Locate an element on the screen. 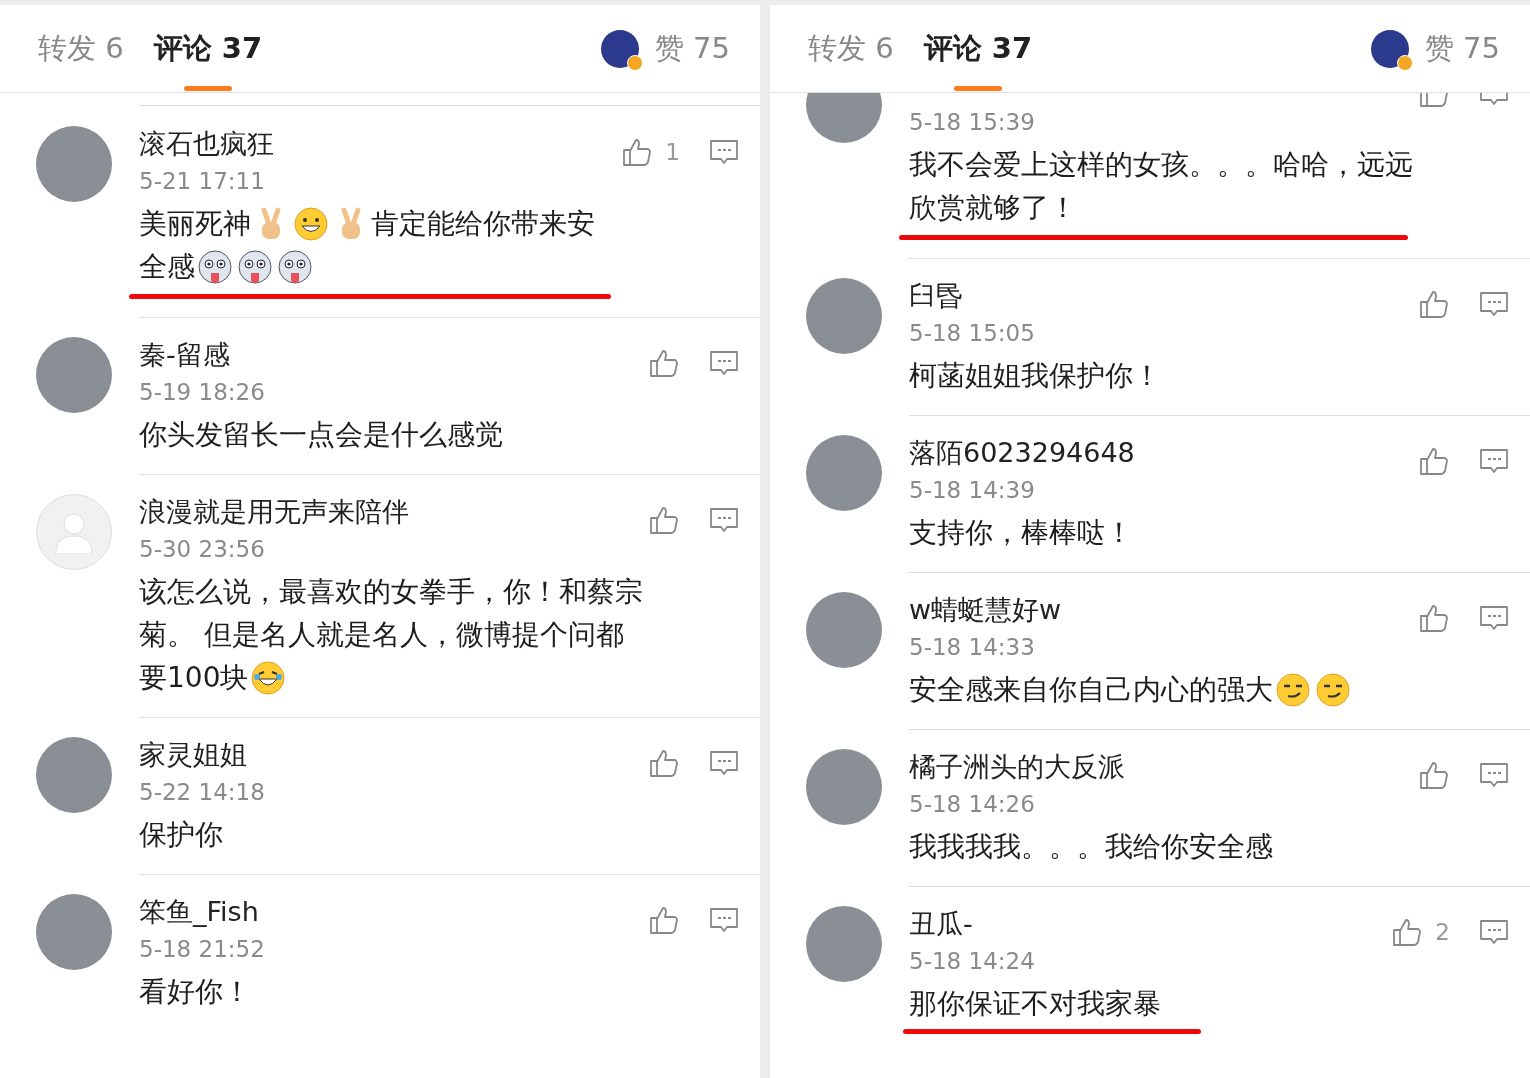 Image resolution: width=1530 pixels, height=1078 pixels. comment-text: 安全感来自你自己内心的强大 is located at coordinates (1163, 689).